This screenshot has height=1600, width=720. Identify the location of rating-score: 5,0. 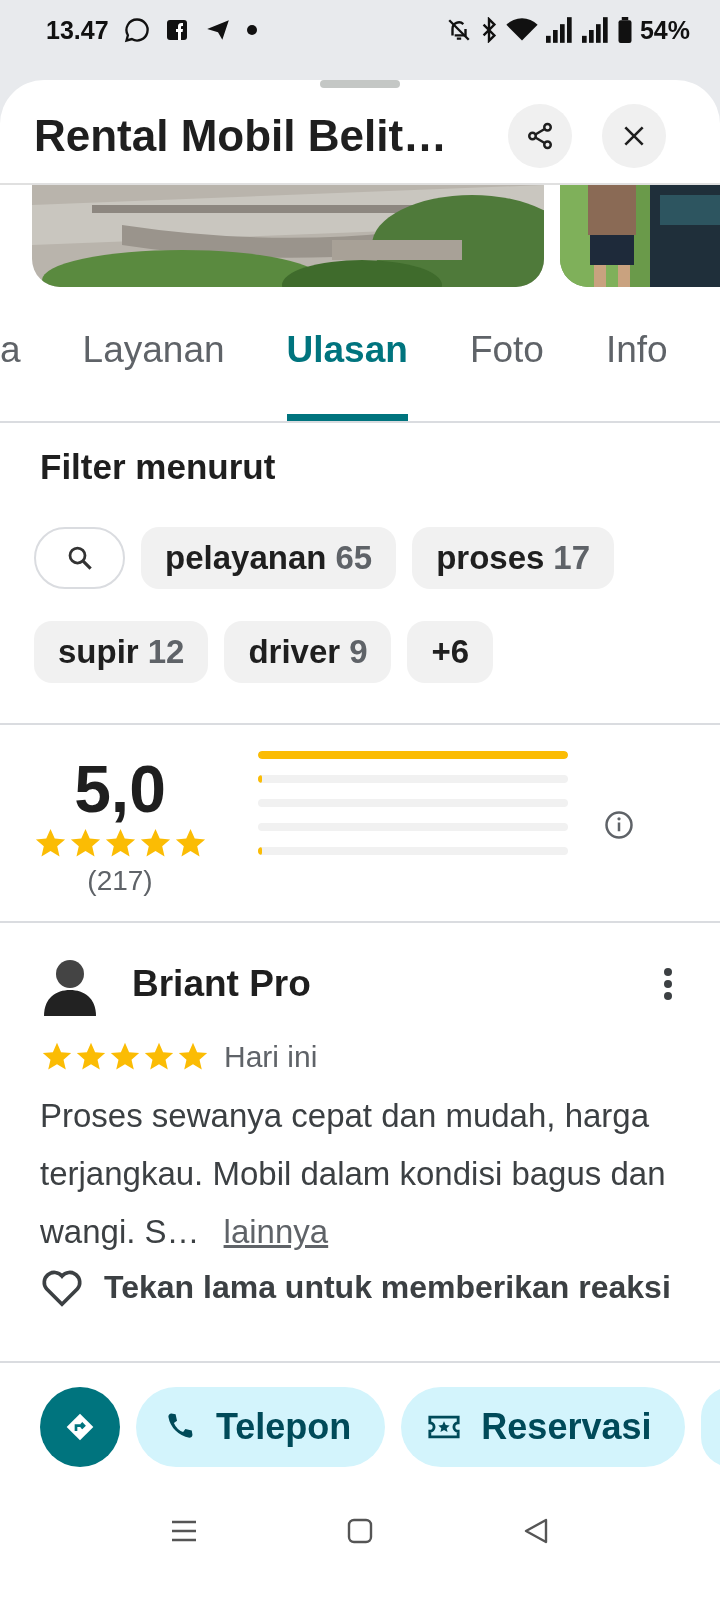
(120, 788).